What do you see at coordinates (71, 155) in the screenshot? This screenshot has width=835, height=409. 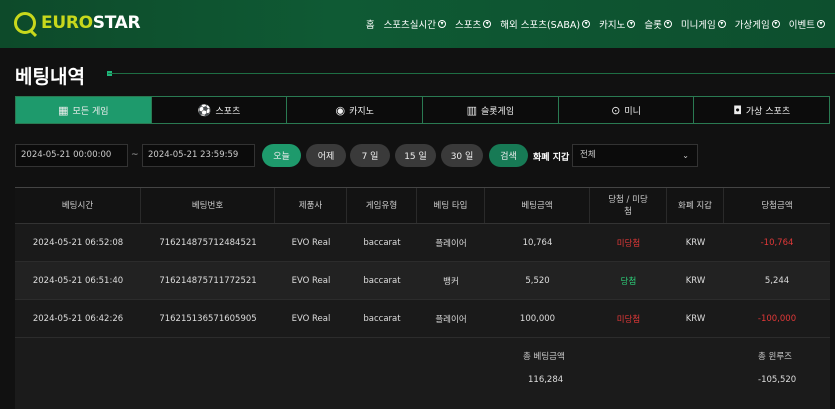 I see `start-date-input: 2024-05-21 00:00:00` at bounding box center [71, 155].